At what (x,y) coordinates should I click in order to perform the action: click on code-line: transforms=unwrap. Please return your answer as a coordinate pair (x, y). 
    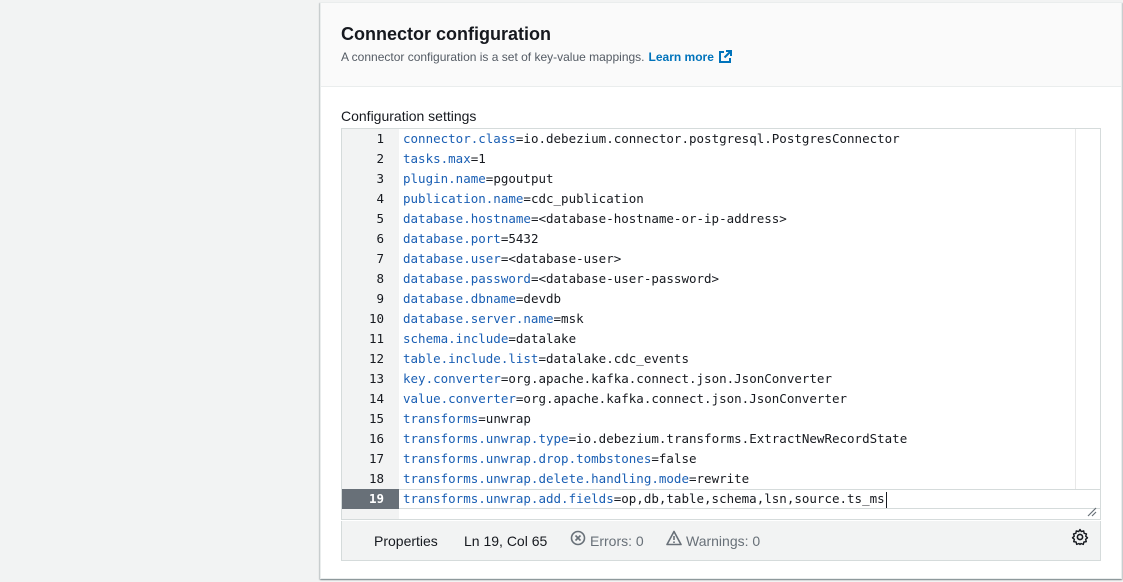
    Looking at the image, I should click on (751, 419).